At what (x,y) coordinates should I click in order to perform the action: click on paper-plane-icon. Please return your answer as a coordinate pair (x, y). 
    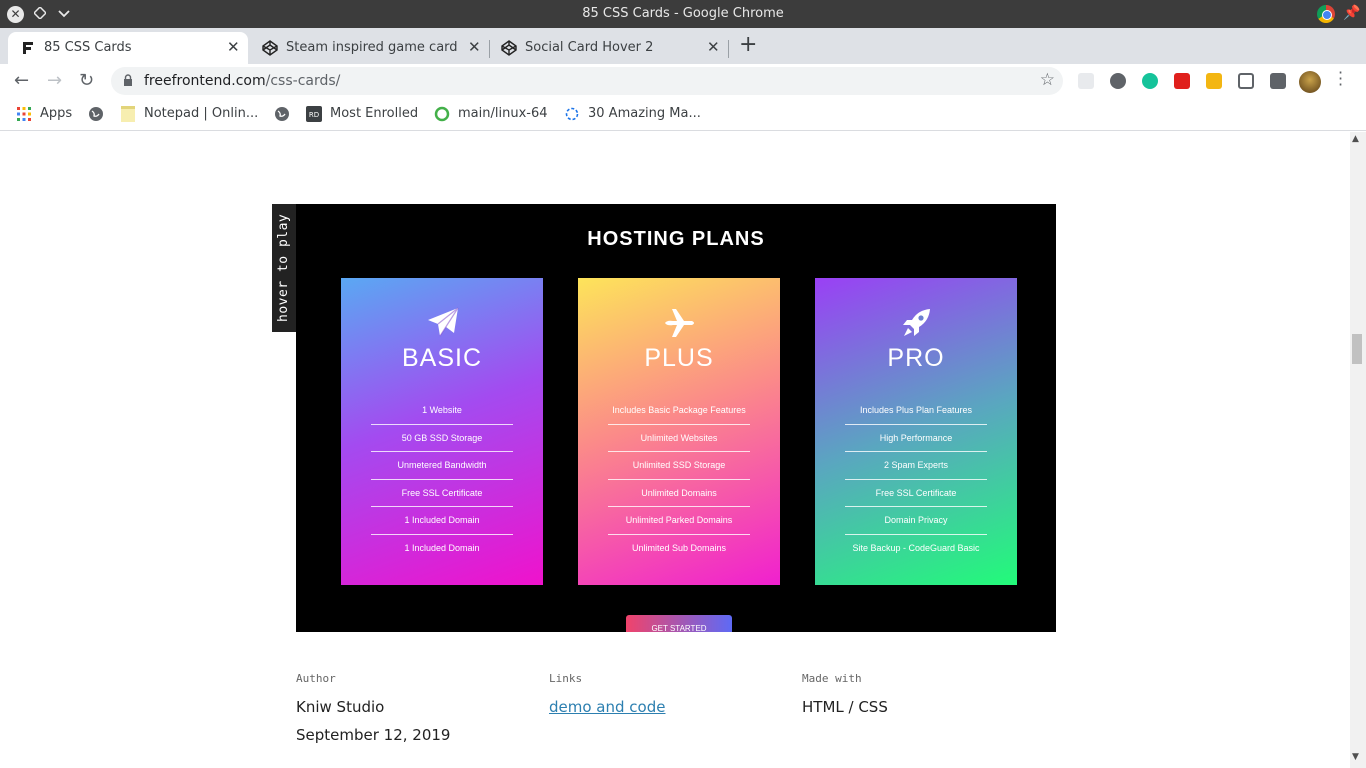
    Looking at the image, I should click on (443, 322).